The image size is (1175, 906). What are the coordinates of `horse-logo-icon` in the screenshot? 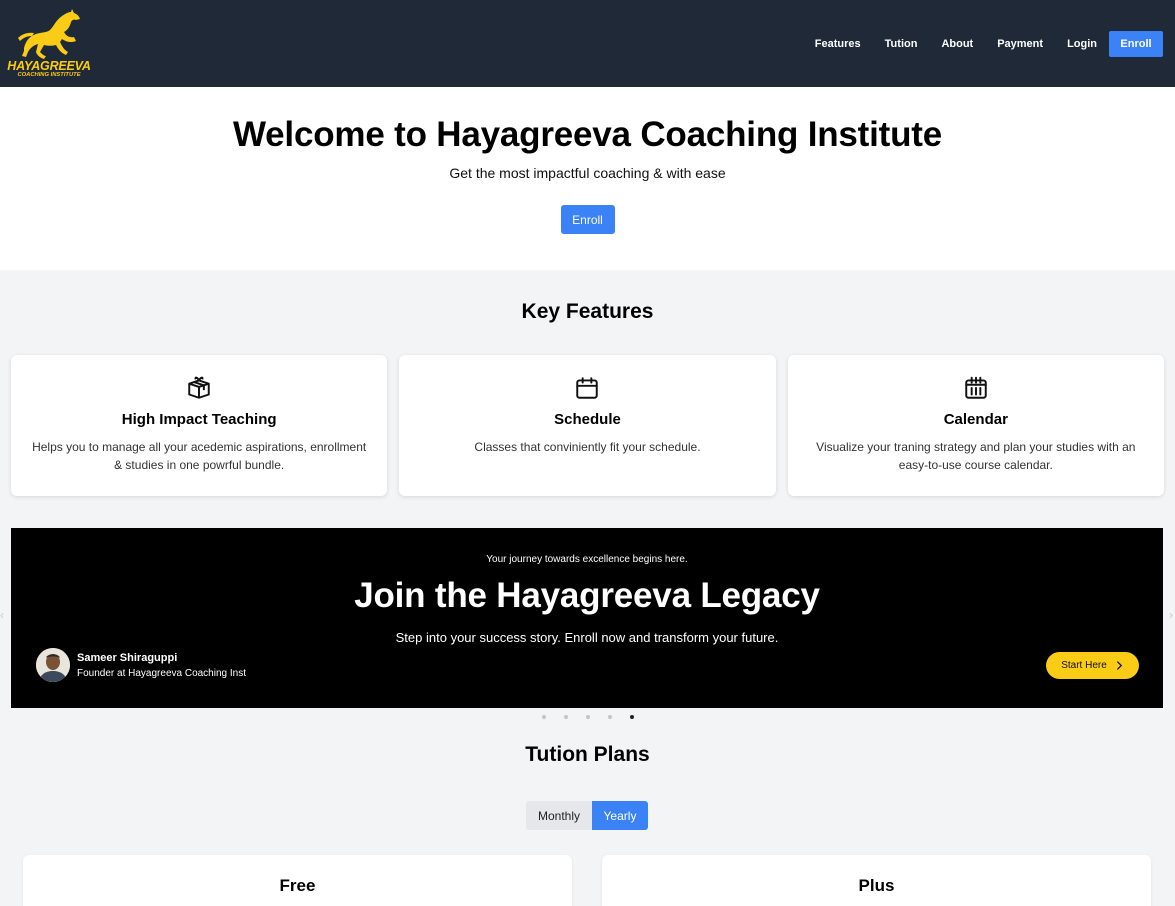 It's located at (49, 34).